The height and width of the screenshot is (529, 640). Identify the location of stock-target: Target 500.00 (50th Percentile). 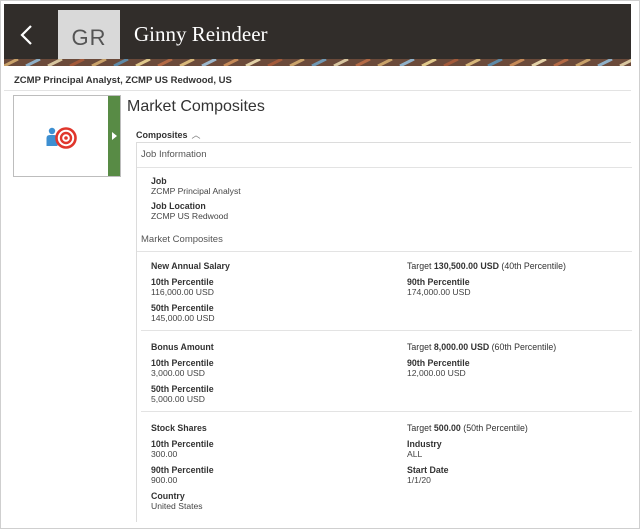
(467, 428).